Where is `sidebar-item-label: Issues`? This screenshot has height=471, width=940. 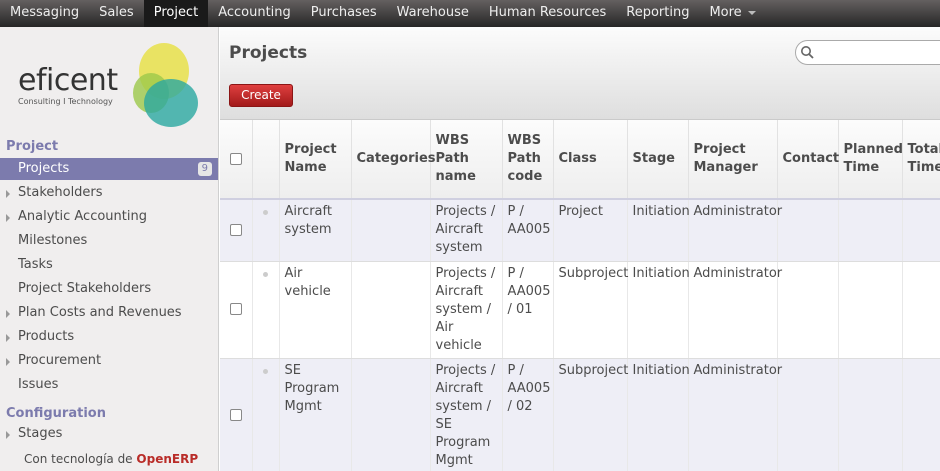
sidebar-item-label: Issues is located at coordinates (38, 384).